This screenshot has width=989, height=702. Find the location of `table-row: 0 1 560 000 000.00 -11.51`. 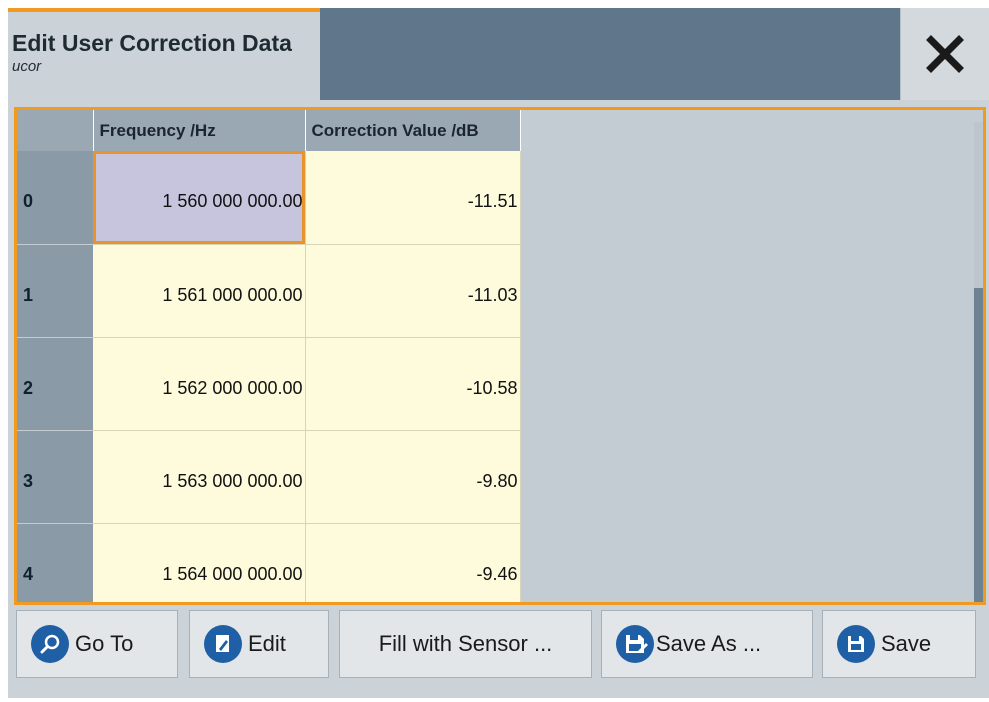

table-row: 0 1 560 000 000.00 -11.51 is located at coordinates (269, 198).